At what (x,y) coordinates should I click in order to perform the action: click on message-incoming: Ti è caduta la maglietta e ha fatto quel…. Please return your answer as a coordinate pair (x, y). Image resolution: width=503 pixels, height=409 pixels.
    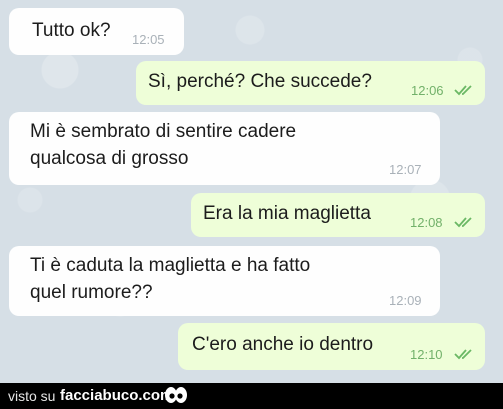
    Looking at the image, I should click on (224, 281).